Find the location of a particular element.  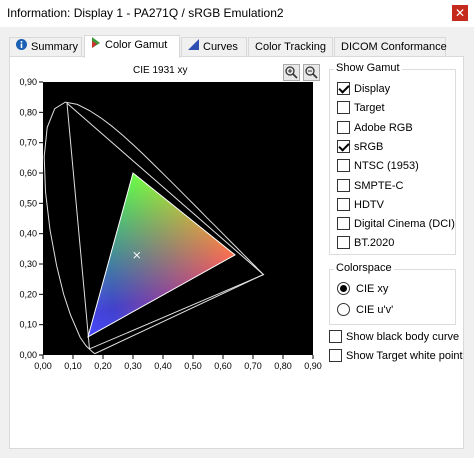

tab-summary-label: Summary is located at coordinates (55, 47).